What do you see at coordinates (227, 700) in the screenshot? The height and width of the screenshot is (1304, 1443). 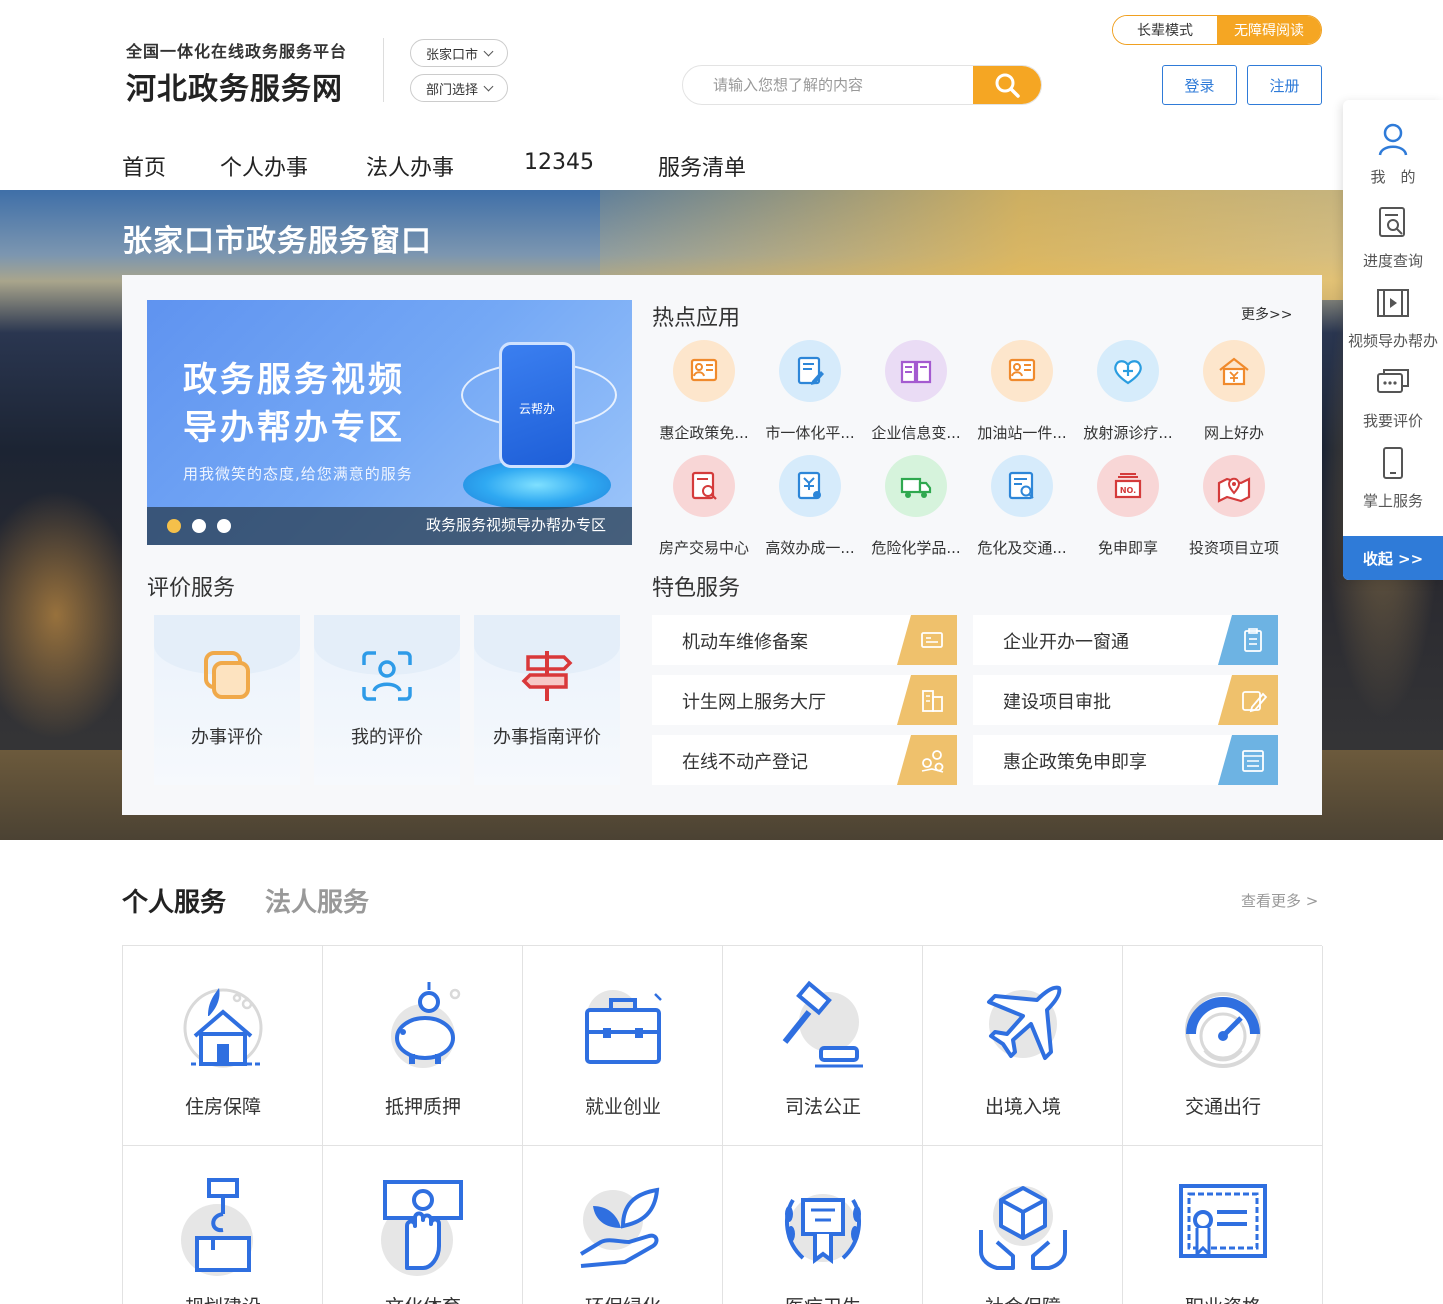 I see `eval-card-handling: 办事评价` at bounding box center [227, 700].